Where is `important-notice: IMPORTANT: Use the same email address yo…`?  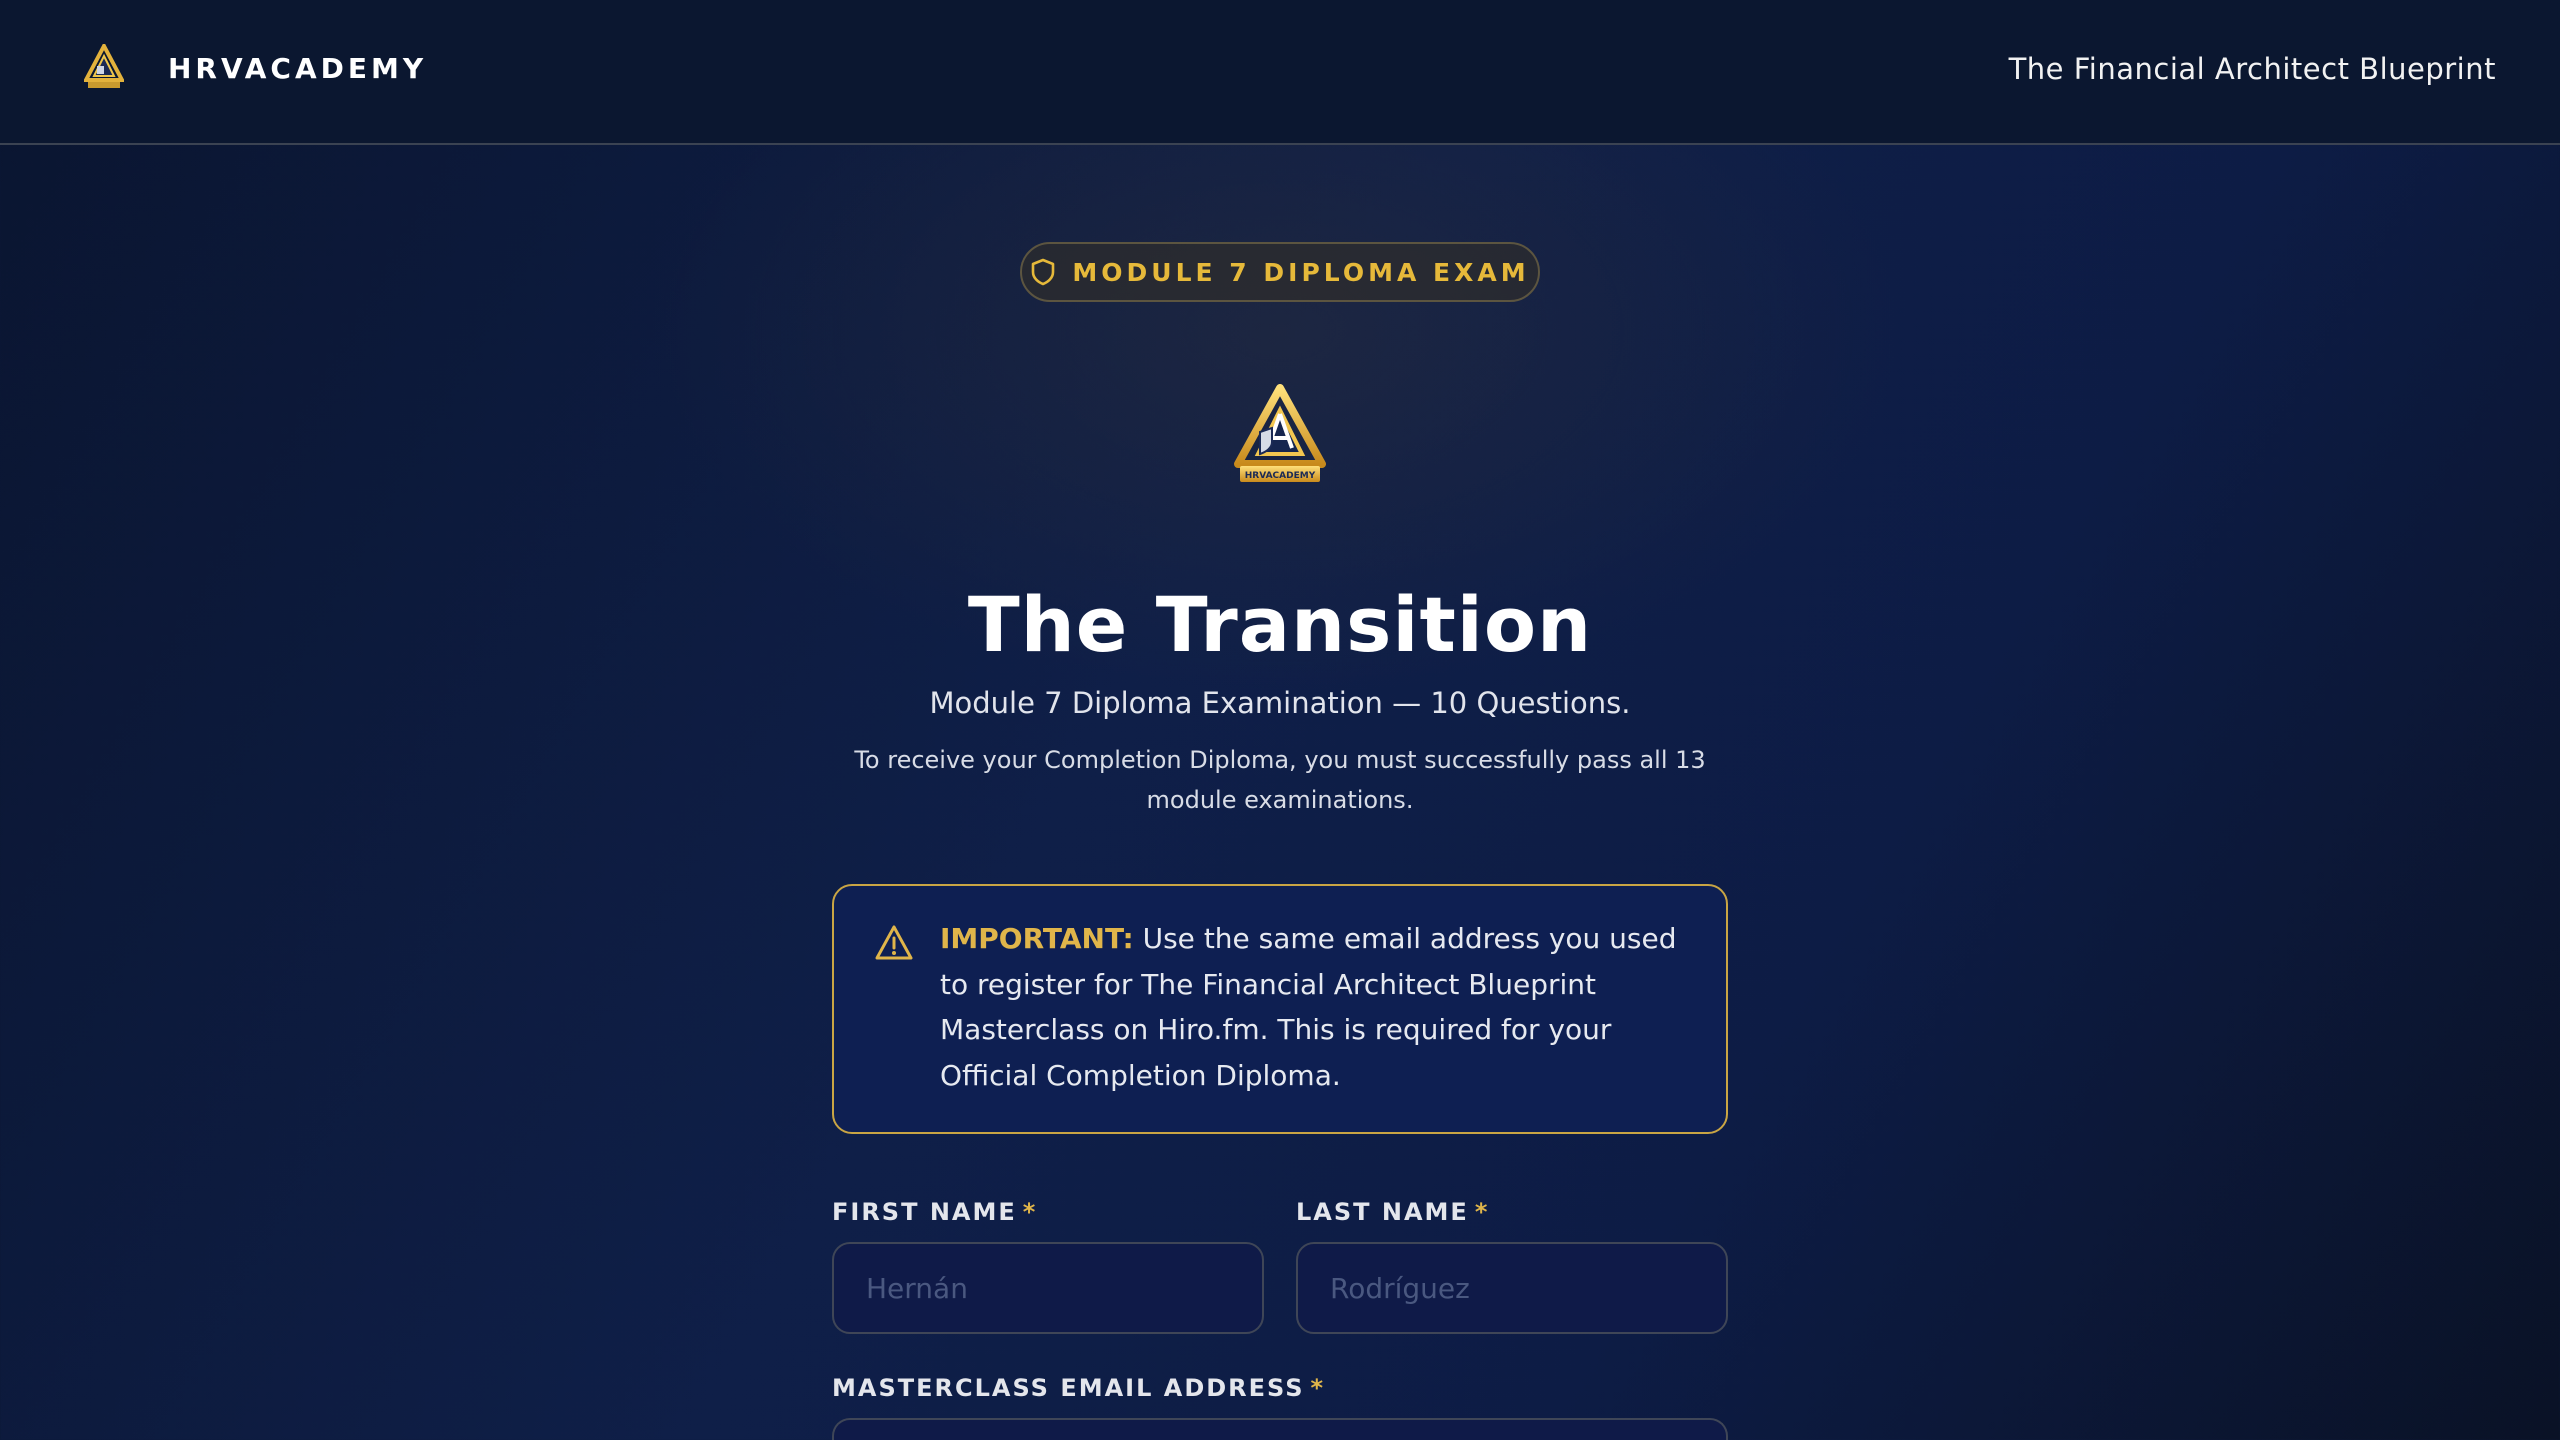
important-notice: IMPORTANT: Use the same email address yo… is located at coordinates (1280, 1009).